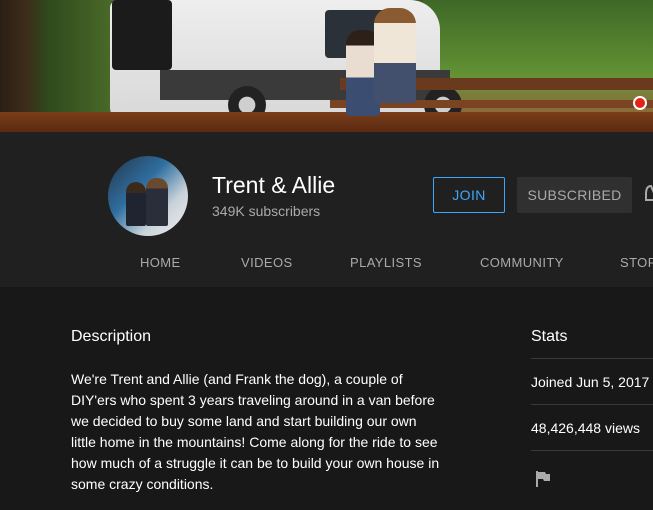 Image resolution: width=653 pixels, height=510 pixels. What do you see at coordinates (543, 479) in the screenshot?
I see `flag-icon` at bounding box center [543, 479].